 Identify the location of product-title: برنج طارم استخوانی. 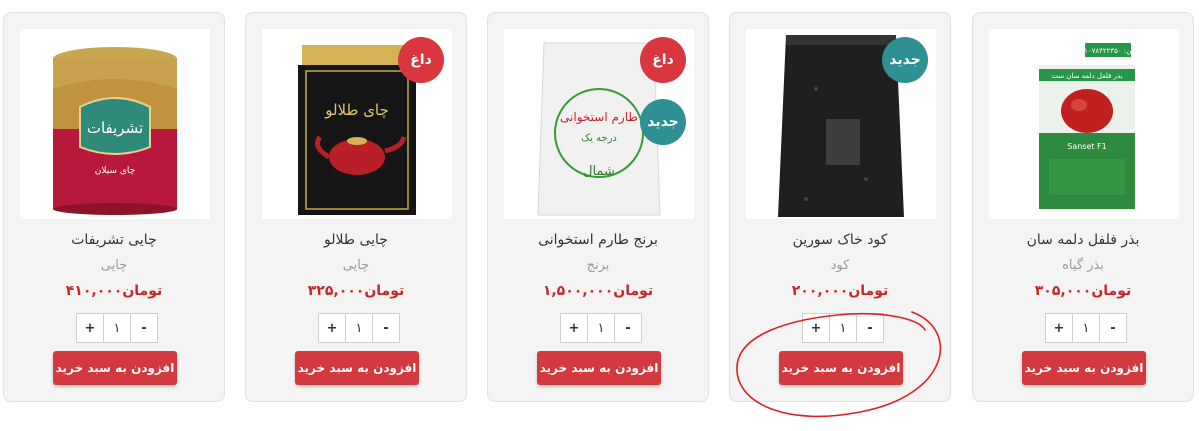
(598, 240).